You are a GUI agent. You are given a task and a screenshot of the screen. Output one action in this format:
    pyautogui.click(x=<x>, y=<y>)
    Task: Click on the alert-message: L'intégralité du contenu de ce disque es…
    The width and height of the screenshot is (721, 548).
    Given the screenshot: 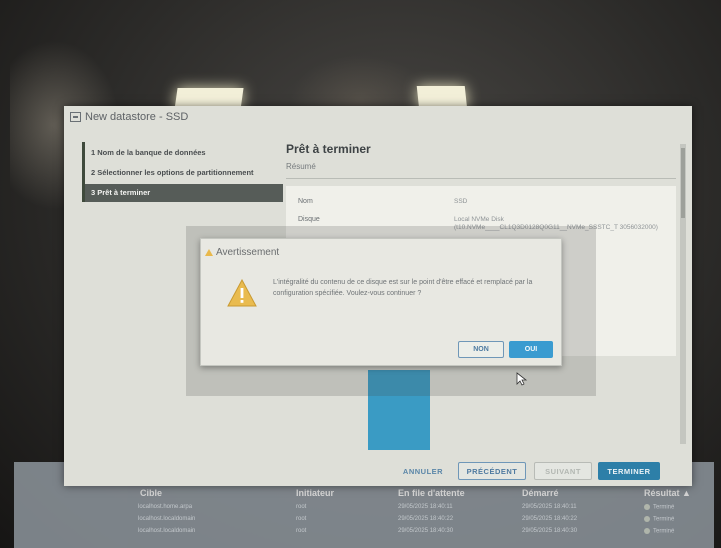 What is the action you would take?
    pyautogui.click(x=403, y=288)
    